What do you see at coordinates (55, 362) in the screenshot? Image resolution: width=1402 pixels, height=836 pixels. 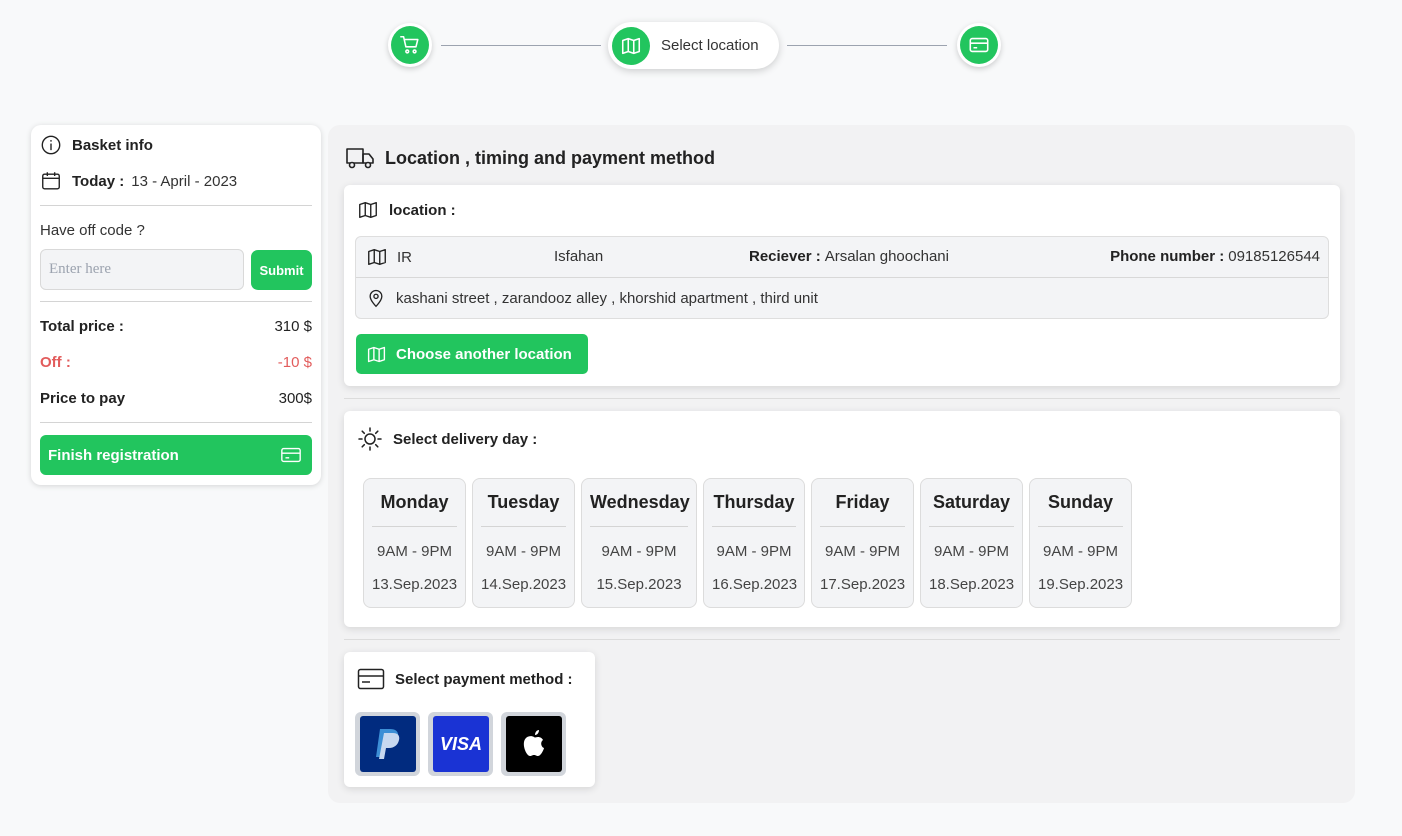 I see `off-label: Off :` at bounding box center [55, 362].